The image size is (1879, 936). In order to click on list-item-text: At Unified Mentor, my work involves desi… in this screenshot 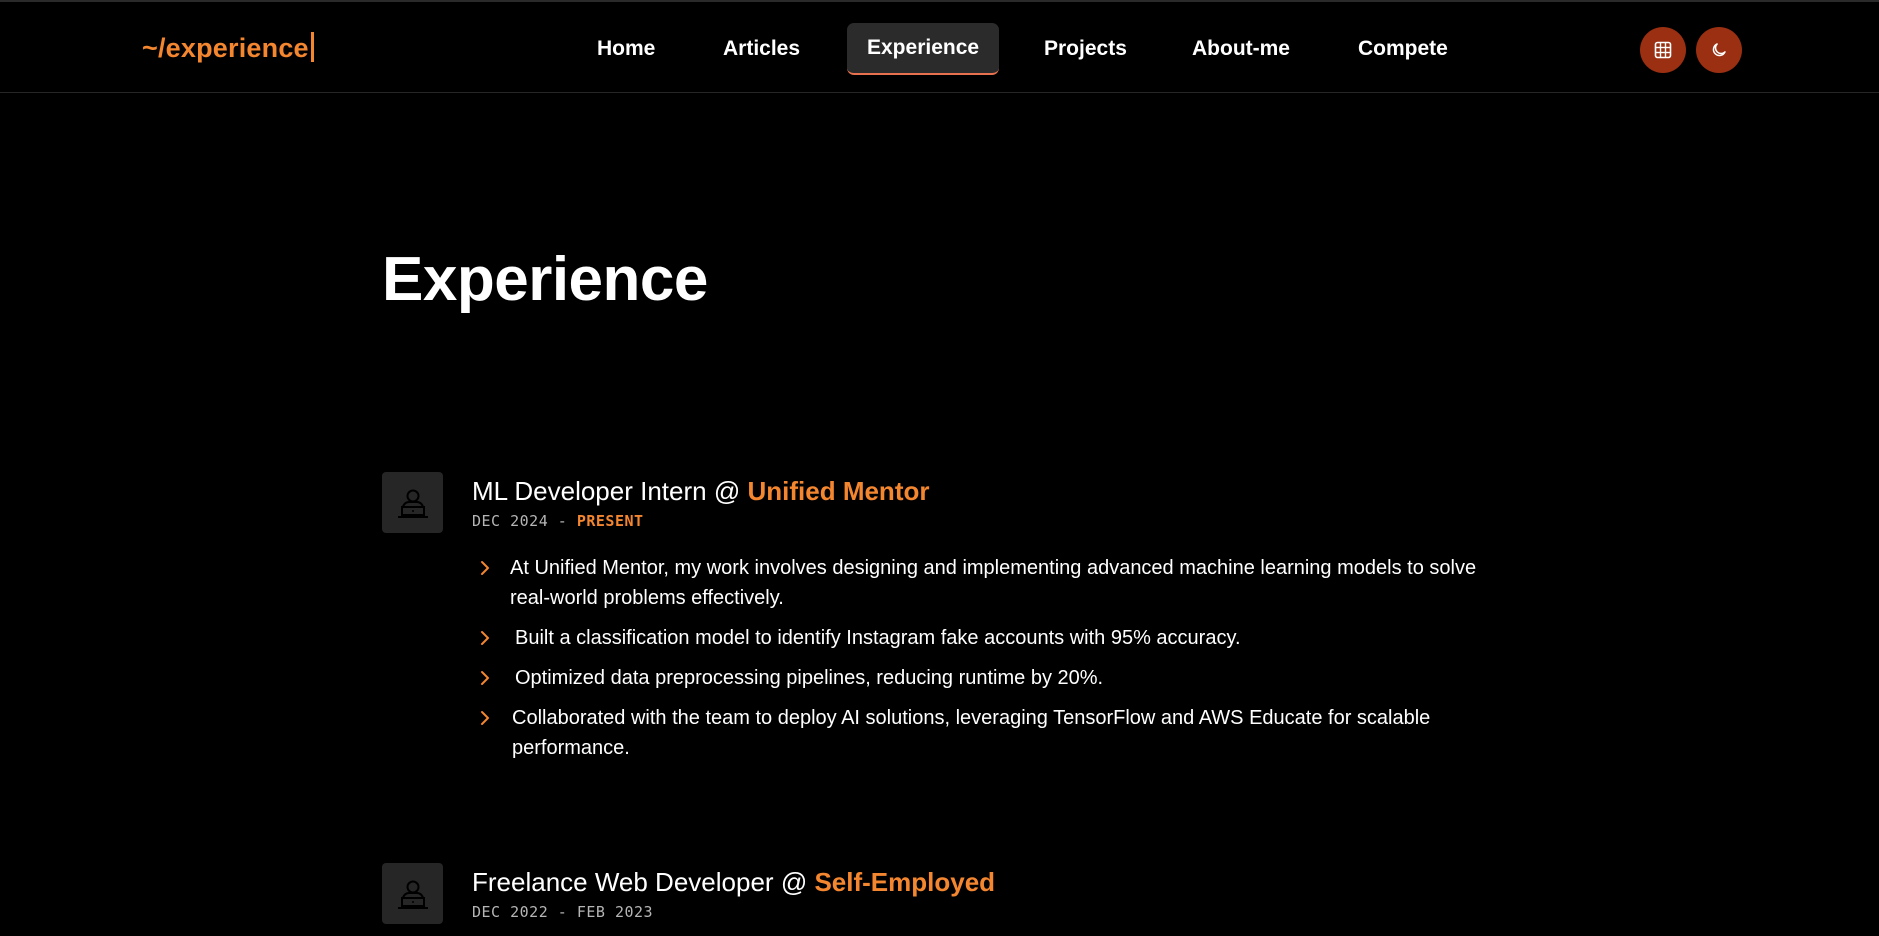, I will do `click(993, 583)`.